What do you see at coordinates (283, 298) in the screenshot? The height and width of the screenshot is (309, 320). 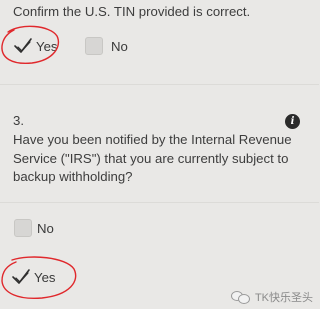 I see `watermark-text: TK快乐圣头` at bounding box center [283, 298].